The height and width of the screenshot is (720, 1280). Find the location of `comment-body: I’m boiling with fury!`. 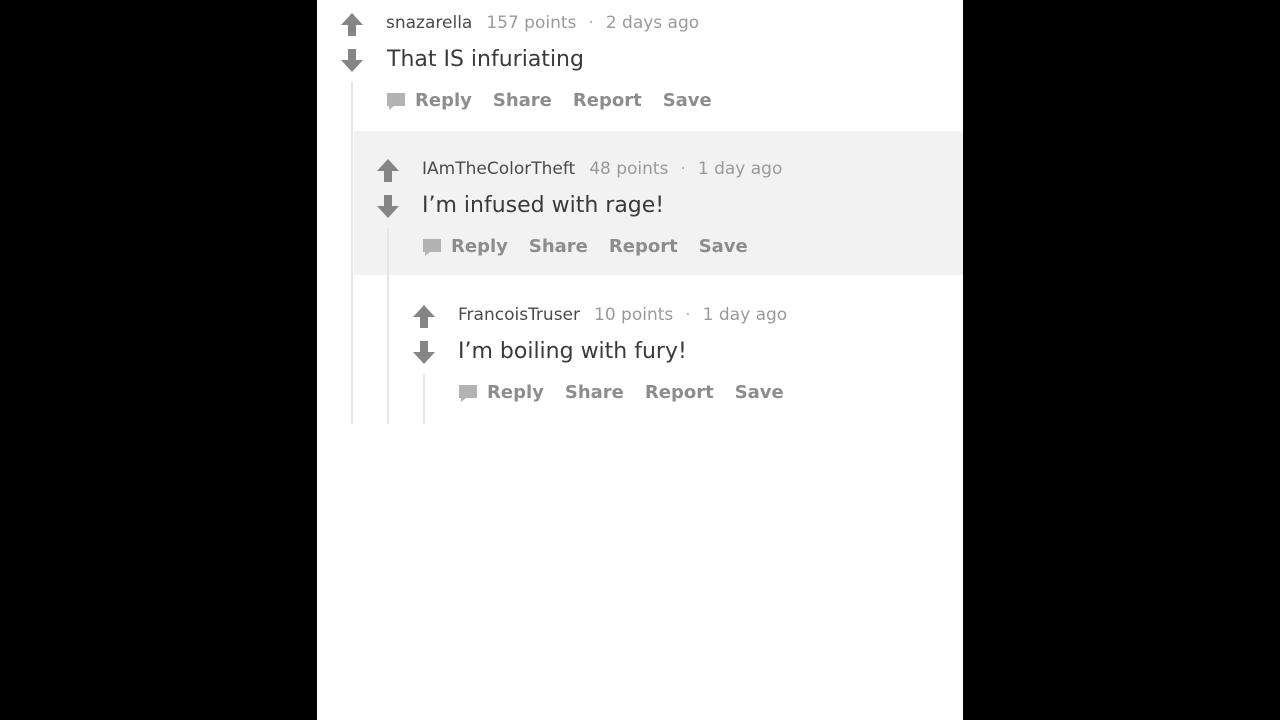

comment-body: I’m boiling with fury! is located at coordinates (572, 351).